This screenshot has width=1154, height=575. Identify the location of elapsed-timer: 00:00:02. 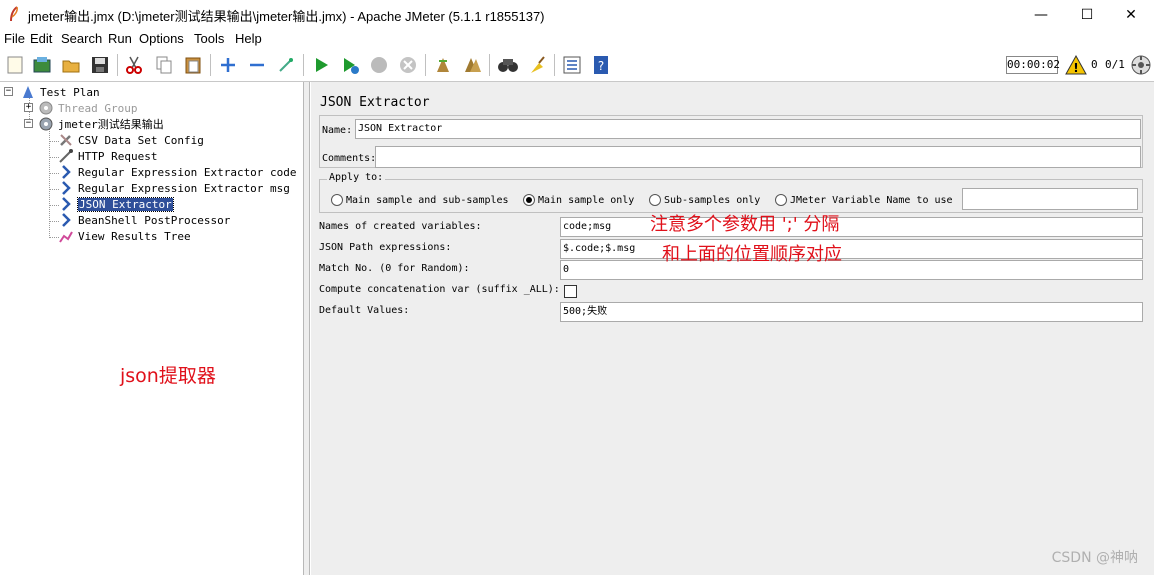
(1033, 65).